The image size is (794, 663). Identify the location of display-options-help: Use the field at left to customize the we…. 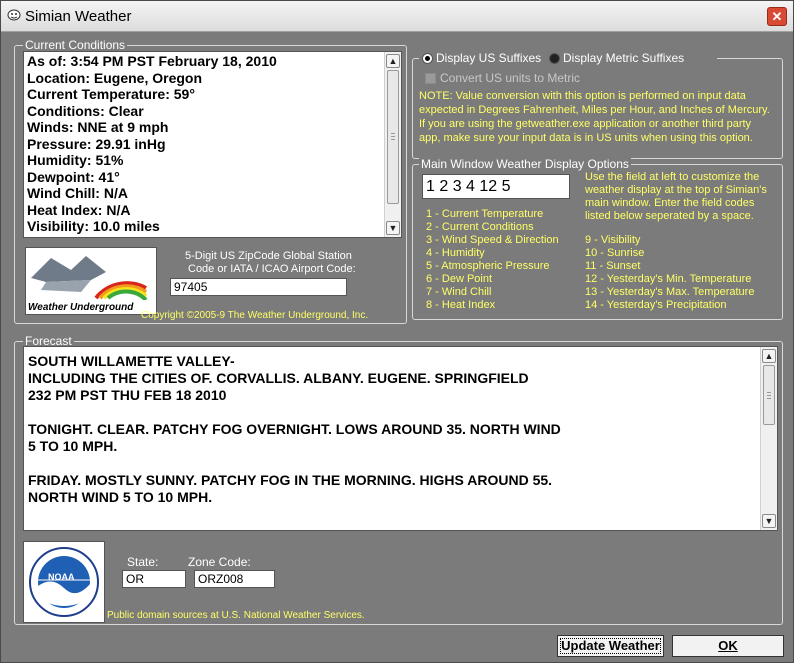
(683, 197).